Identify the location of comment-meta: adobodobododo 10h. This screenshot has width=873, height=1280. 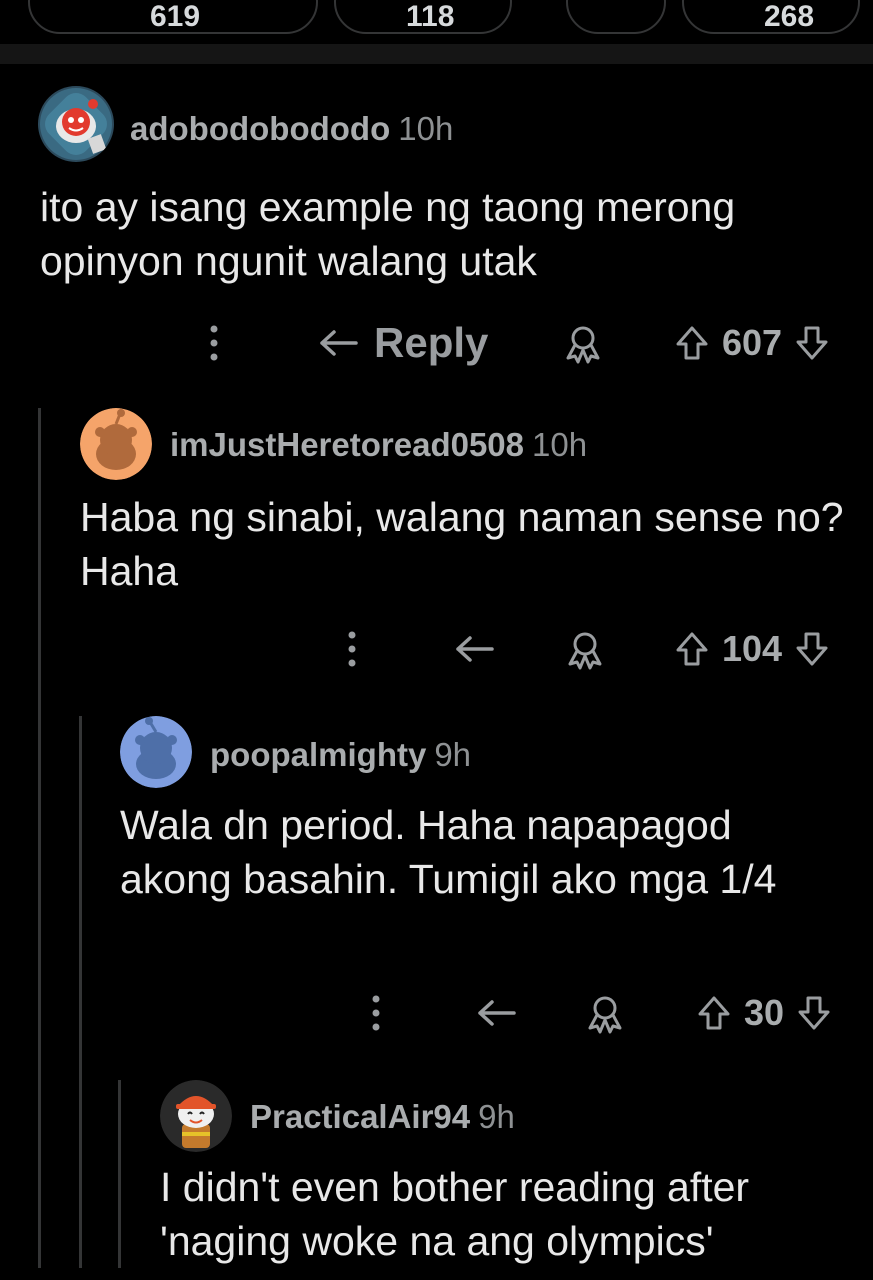
(291, 129).